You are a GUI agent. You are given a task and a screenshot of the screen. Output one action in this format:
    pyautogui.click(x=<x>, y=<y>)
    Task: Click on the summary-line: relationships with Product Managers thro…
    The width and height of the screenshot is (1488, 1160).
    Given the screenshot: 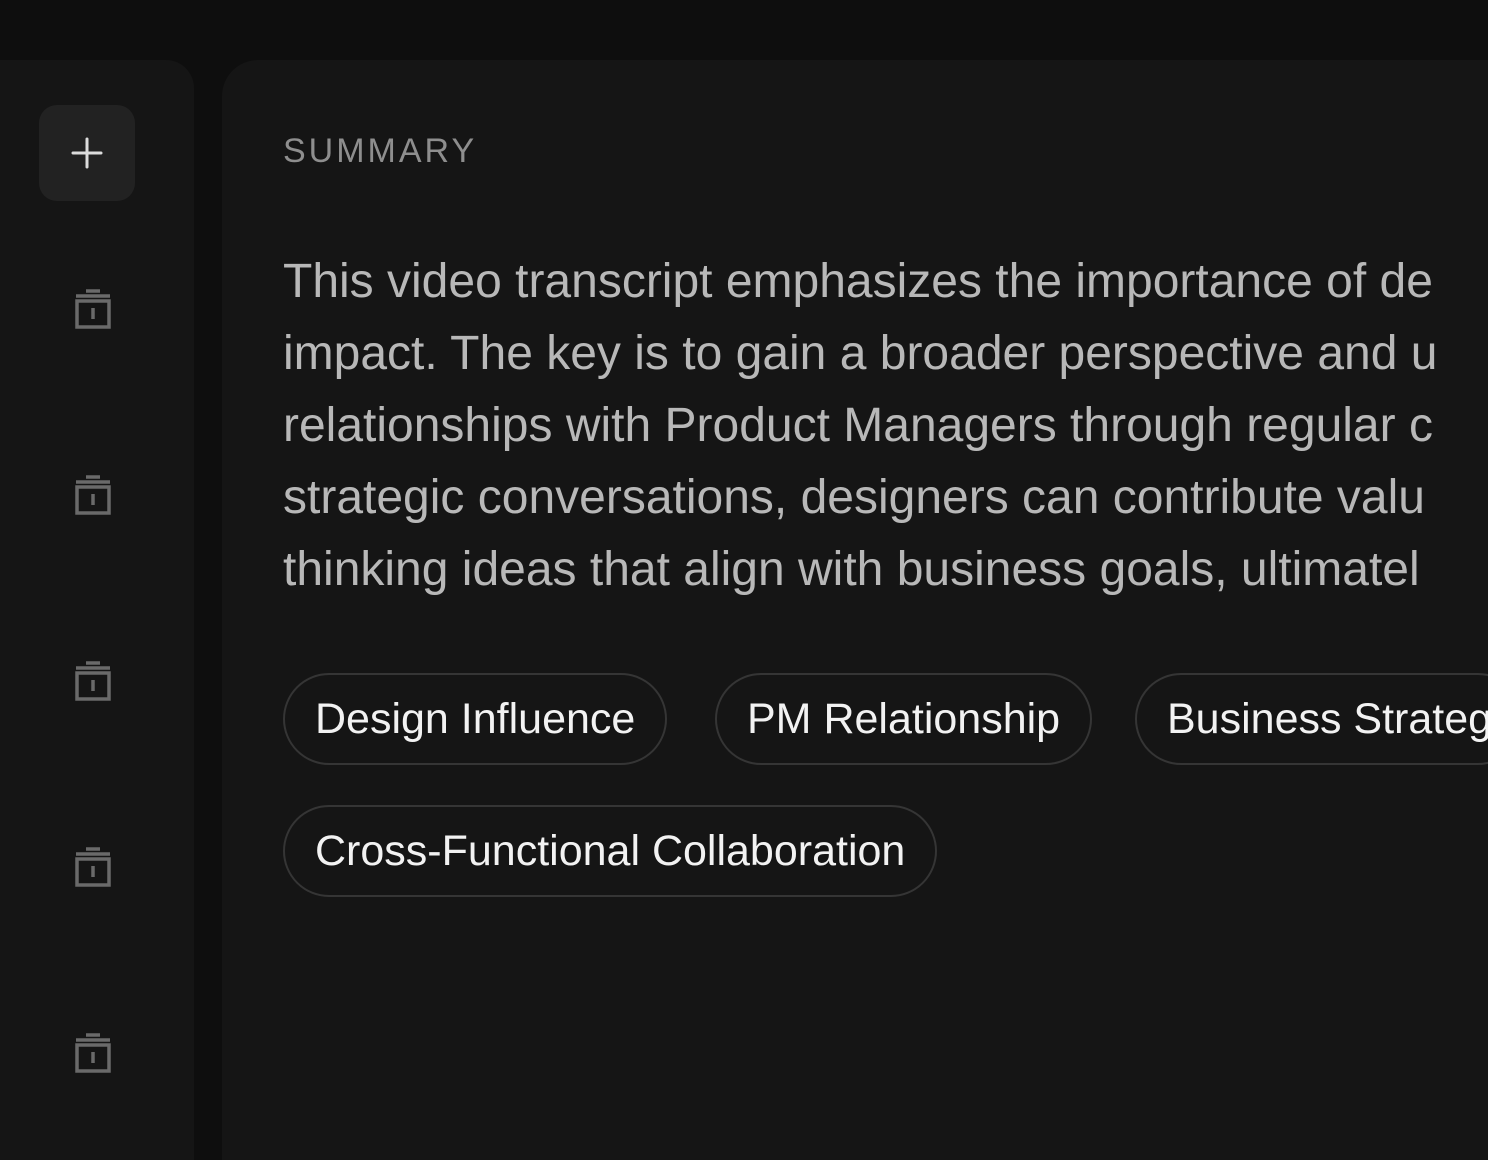 What is the action you would take?
    pyautogui.click(x=858, y=425)
    